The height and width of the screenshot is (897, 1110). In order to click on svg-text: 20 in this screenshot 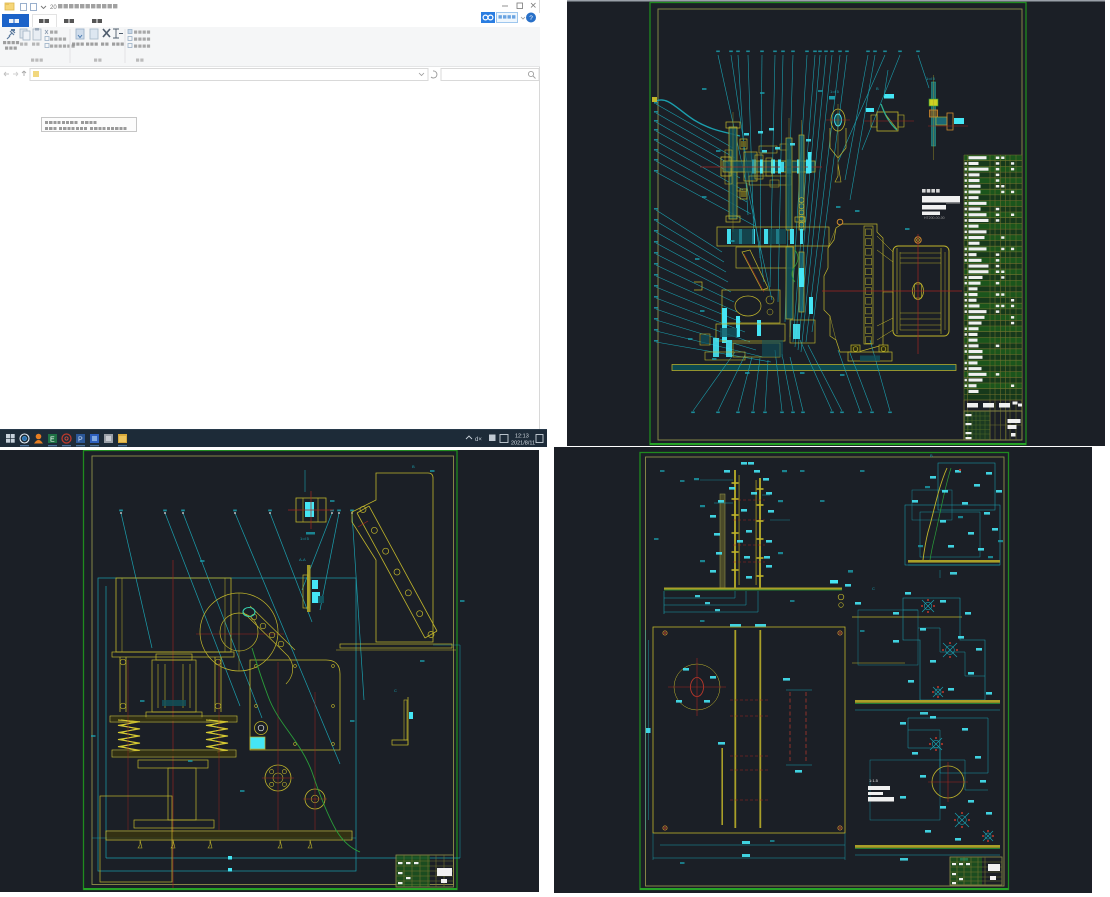, I will do `click(53, 8)`.